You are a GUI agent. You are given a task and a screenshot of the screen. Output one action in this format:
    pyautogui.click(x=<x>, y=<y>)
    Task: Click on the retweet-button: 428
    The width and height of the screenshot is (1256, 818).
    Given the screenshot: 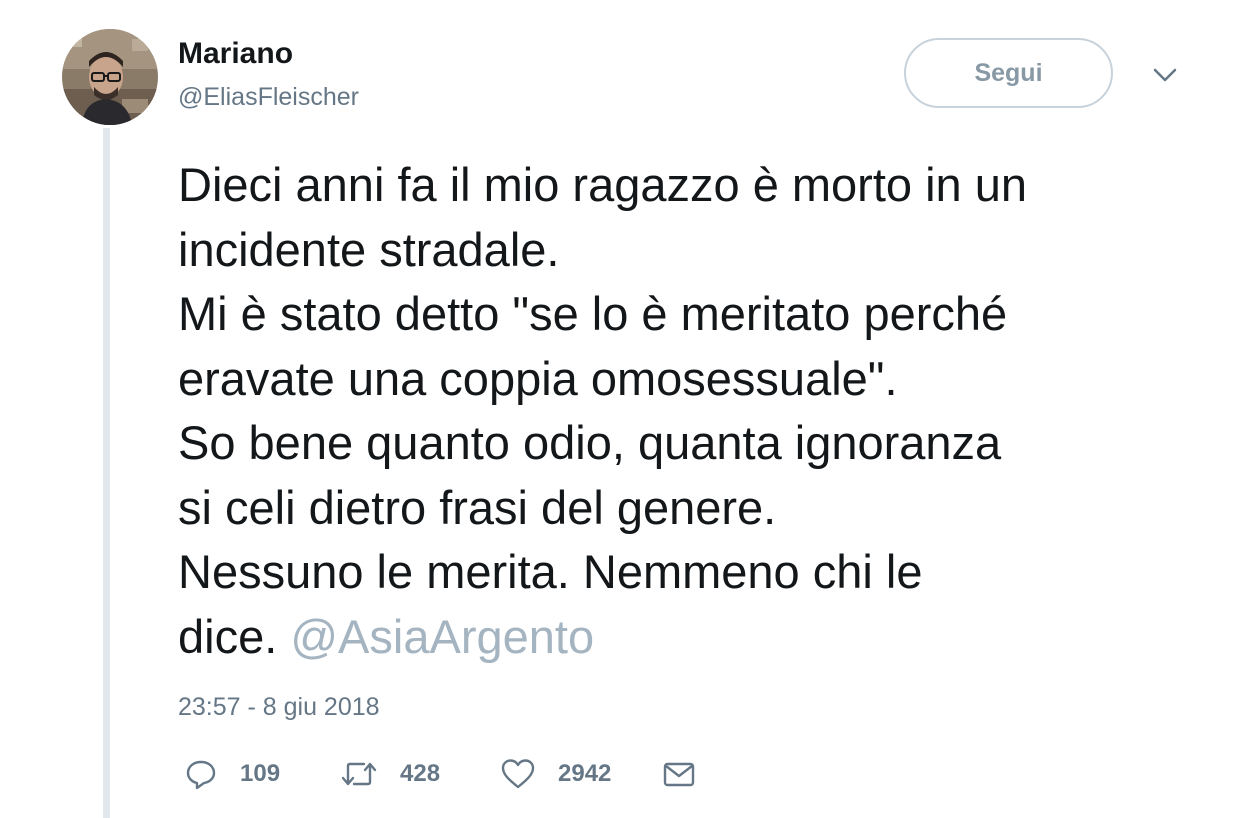 What is the action you would take?
    pyautogui.click(x=390, y=774)
    